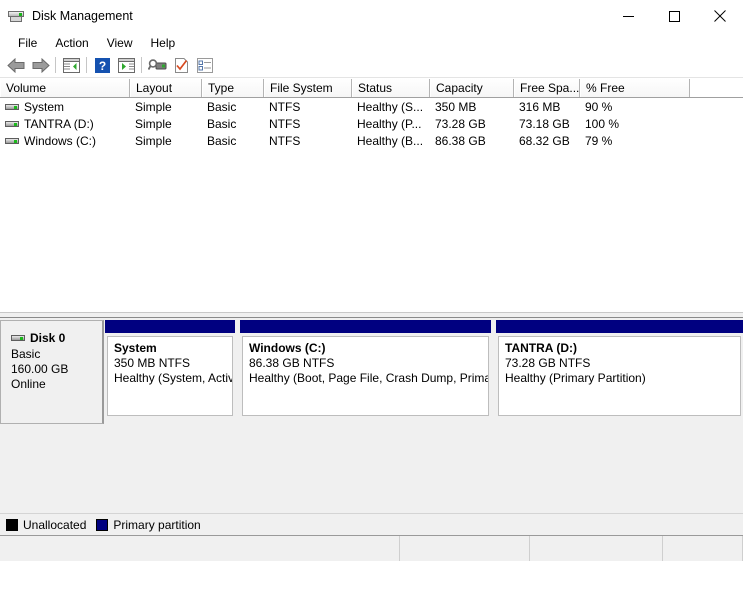 This screenshot has width=743, height=591. I want to click on checklist-icon, so click(205, 65).